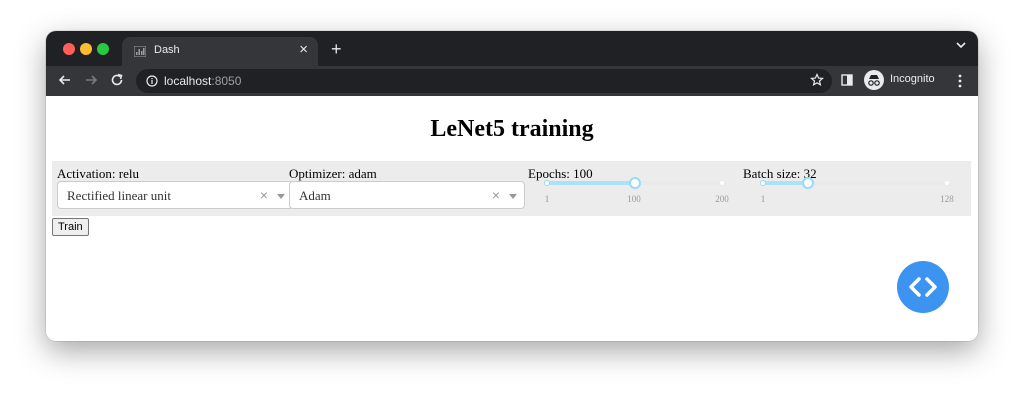 Image resolution: width=1024 pixels, height=402 pixels. What do you see at coordinates (808, 183) in the screenshot?
I see `batch-size-slider-handle` at bounding box center [808, 183].